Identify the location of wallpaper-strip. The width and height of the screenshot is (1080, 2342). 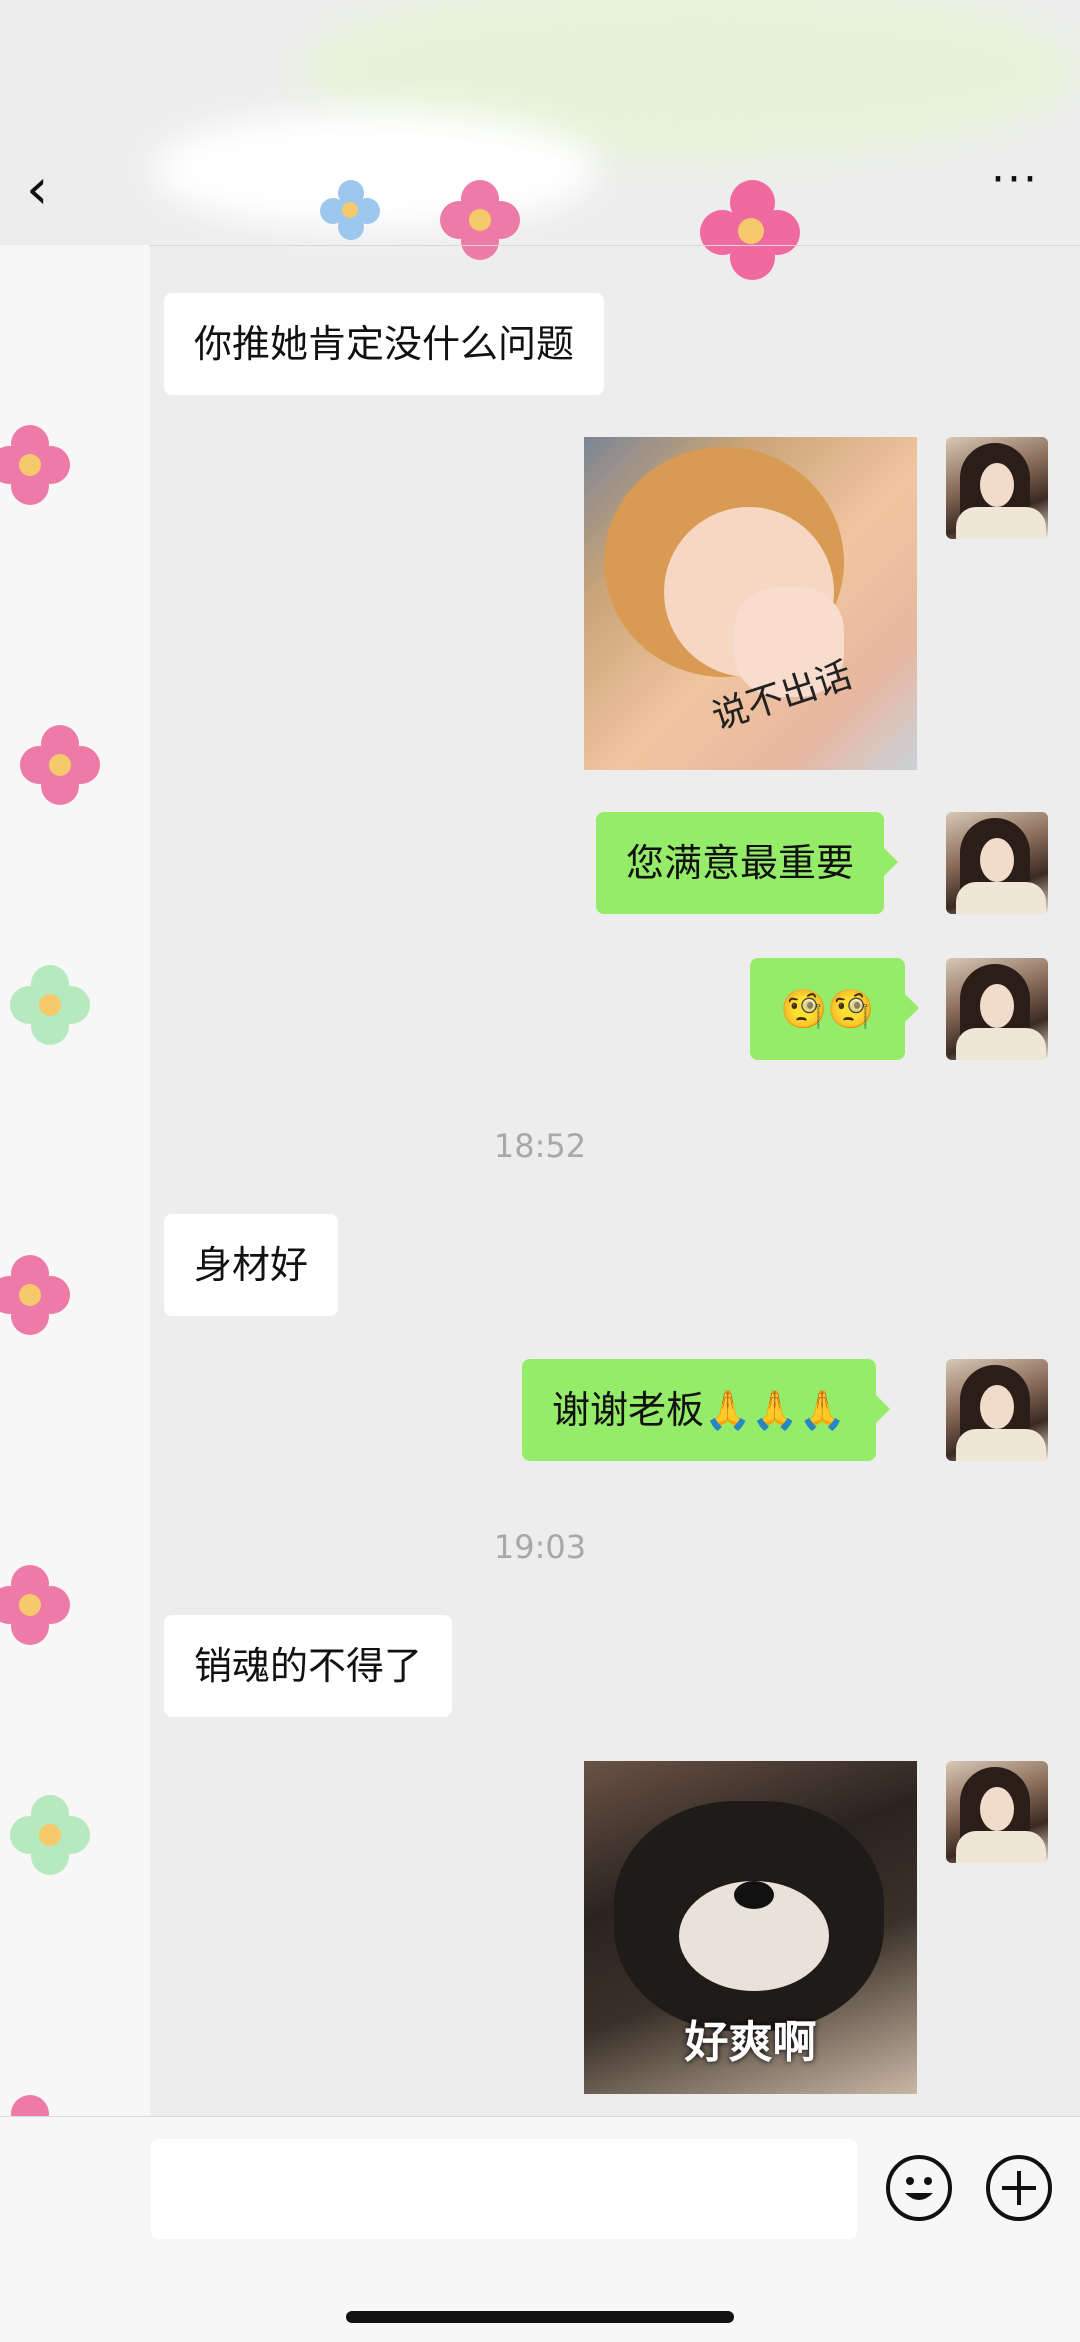
(75, 1293).